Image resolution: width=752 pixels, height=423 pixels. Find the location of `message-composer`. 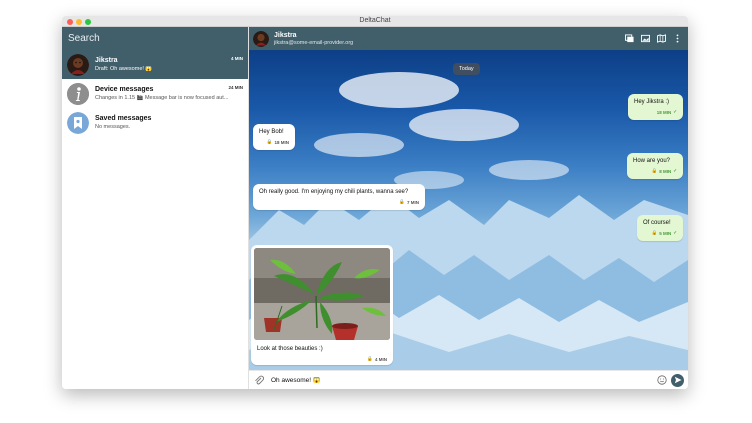

message-composer is located at coordinates (468, 379).